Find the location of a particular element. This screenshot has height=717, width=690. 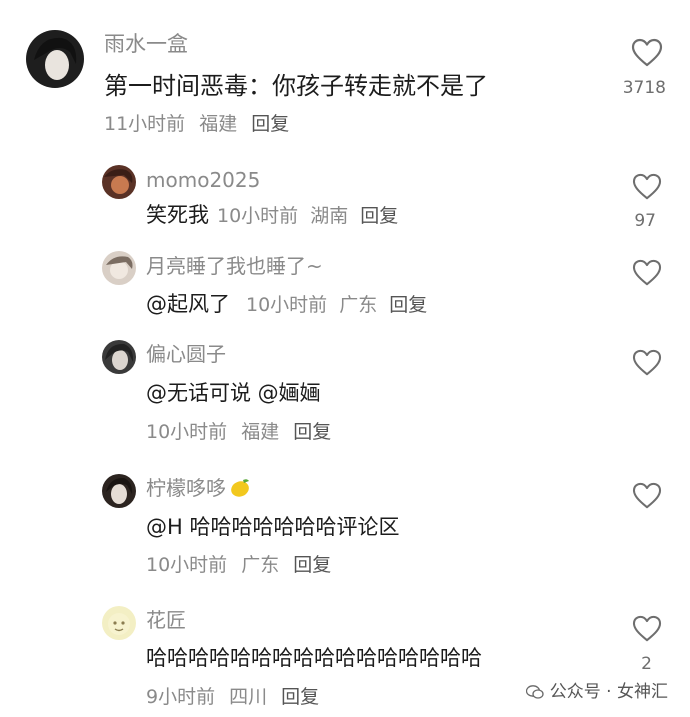

comment-location: 湖南 is located at coordinates (329, 216).